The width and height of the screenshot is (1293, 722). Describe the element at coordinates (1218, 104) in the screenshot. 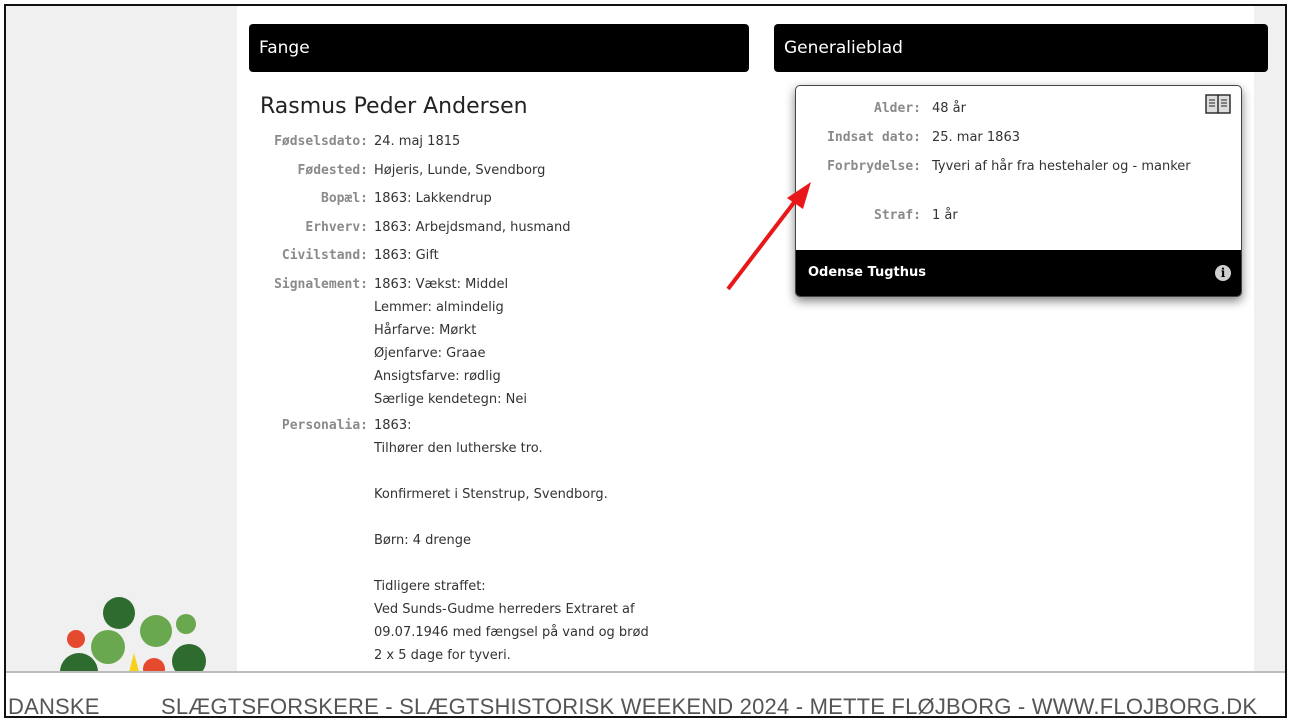

I see `book-icon` at that location.